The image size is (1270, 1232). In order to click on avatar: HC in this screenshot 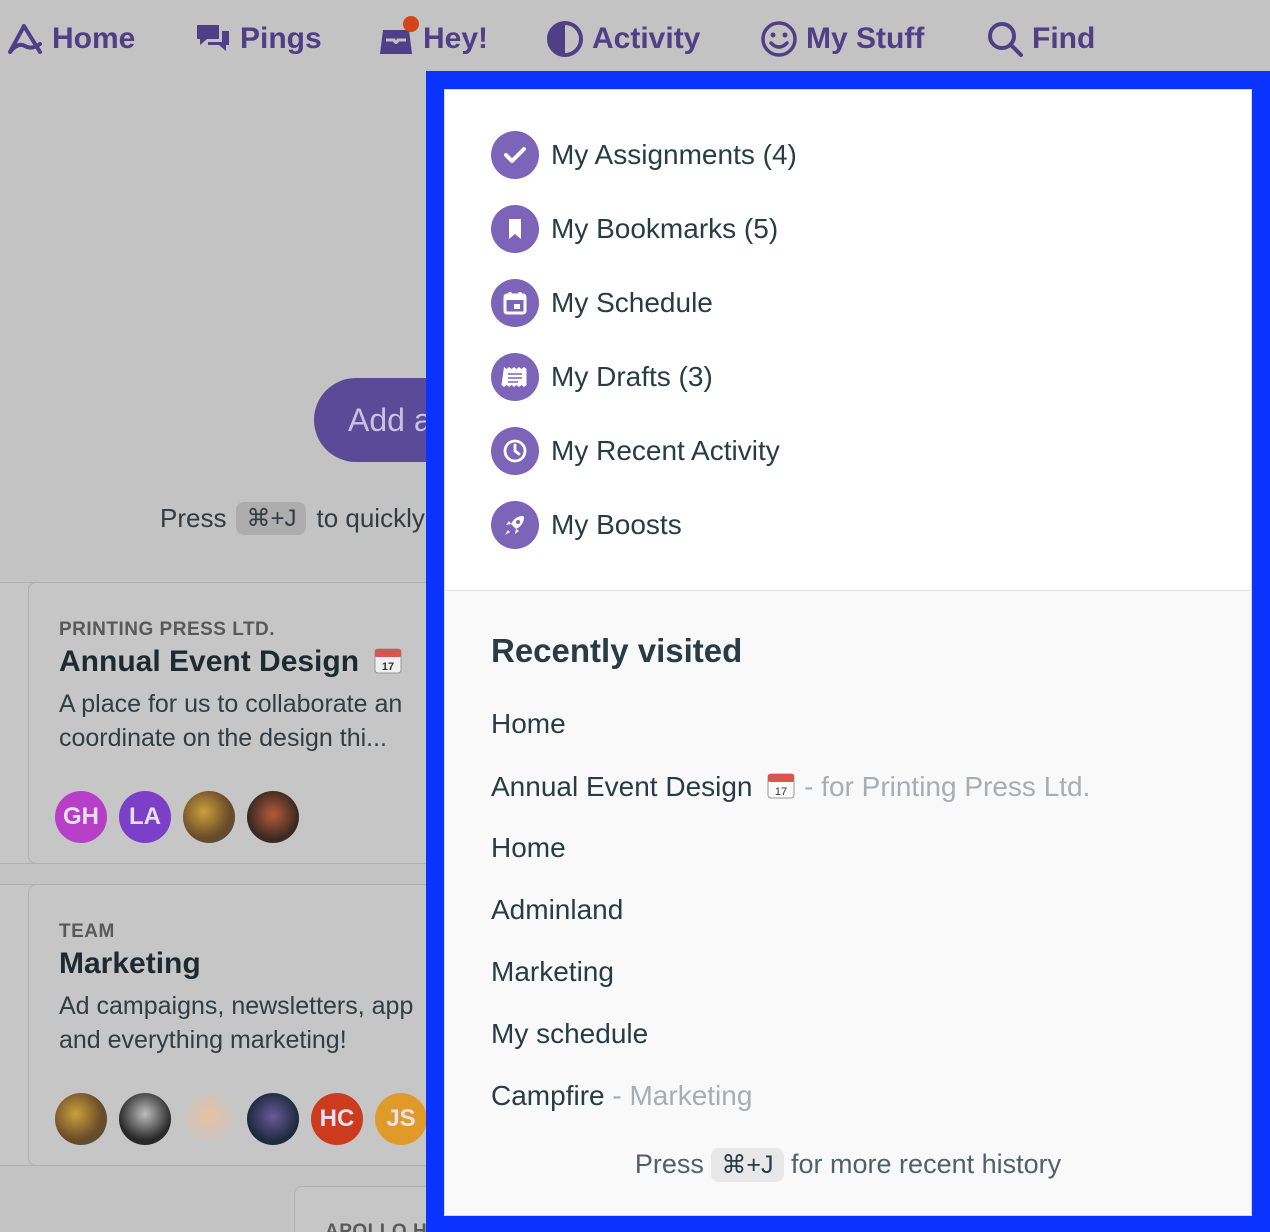, I will do `click(337, 1119)`.